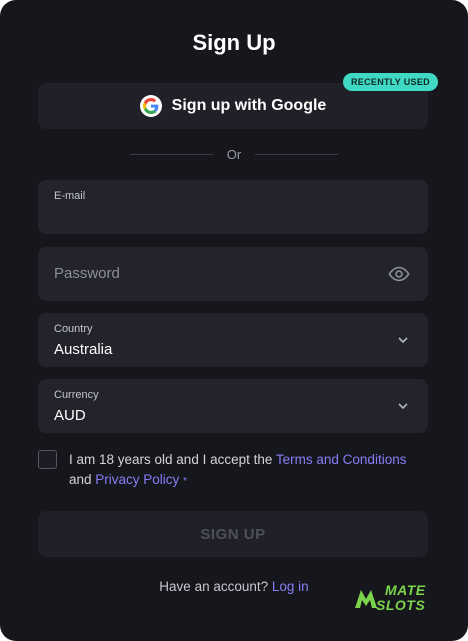 The image size is (468, 641). I want to click on currency-value: AUD, so click(70, 415).